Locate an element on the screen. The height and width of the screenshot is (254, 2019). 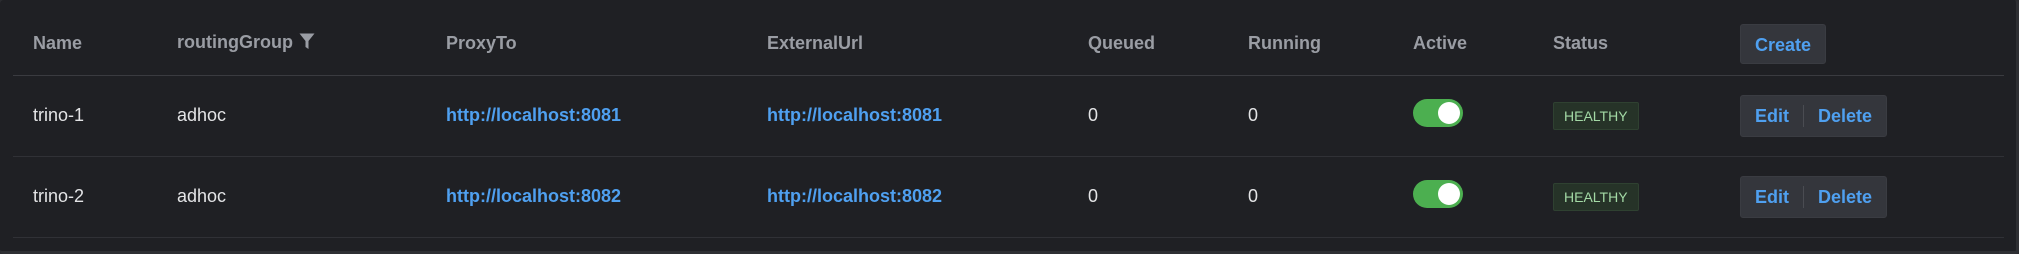
external-url-link: http://localhost:8081 is located at coordinates (854, 115).